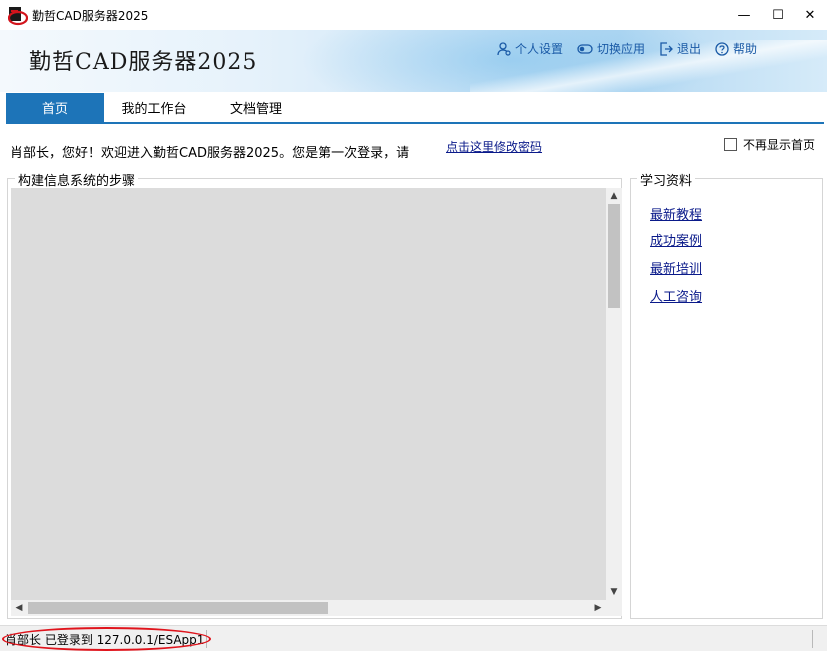 The height and width of the screenshot is (651, 827). What do you see at coordinates (106, 639) in the screenshot?
I see `highlight-annotation-oval` at bounding box center [106, 639].